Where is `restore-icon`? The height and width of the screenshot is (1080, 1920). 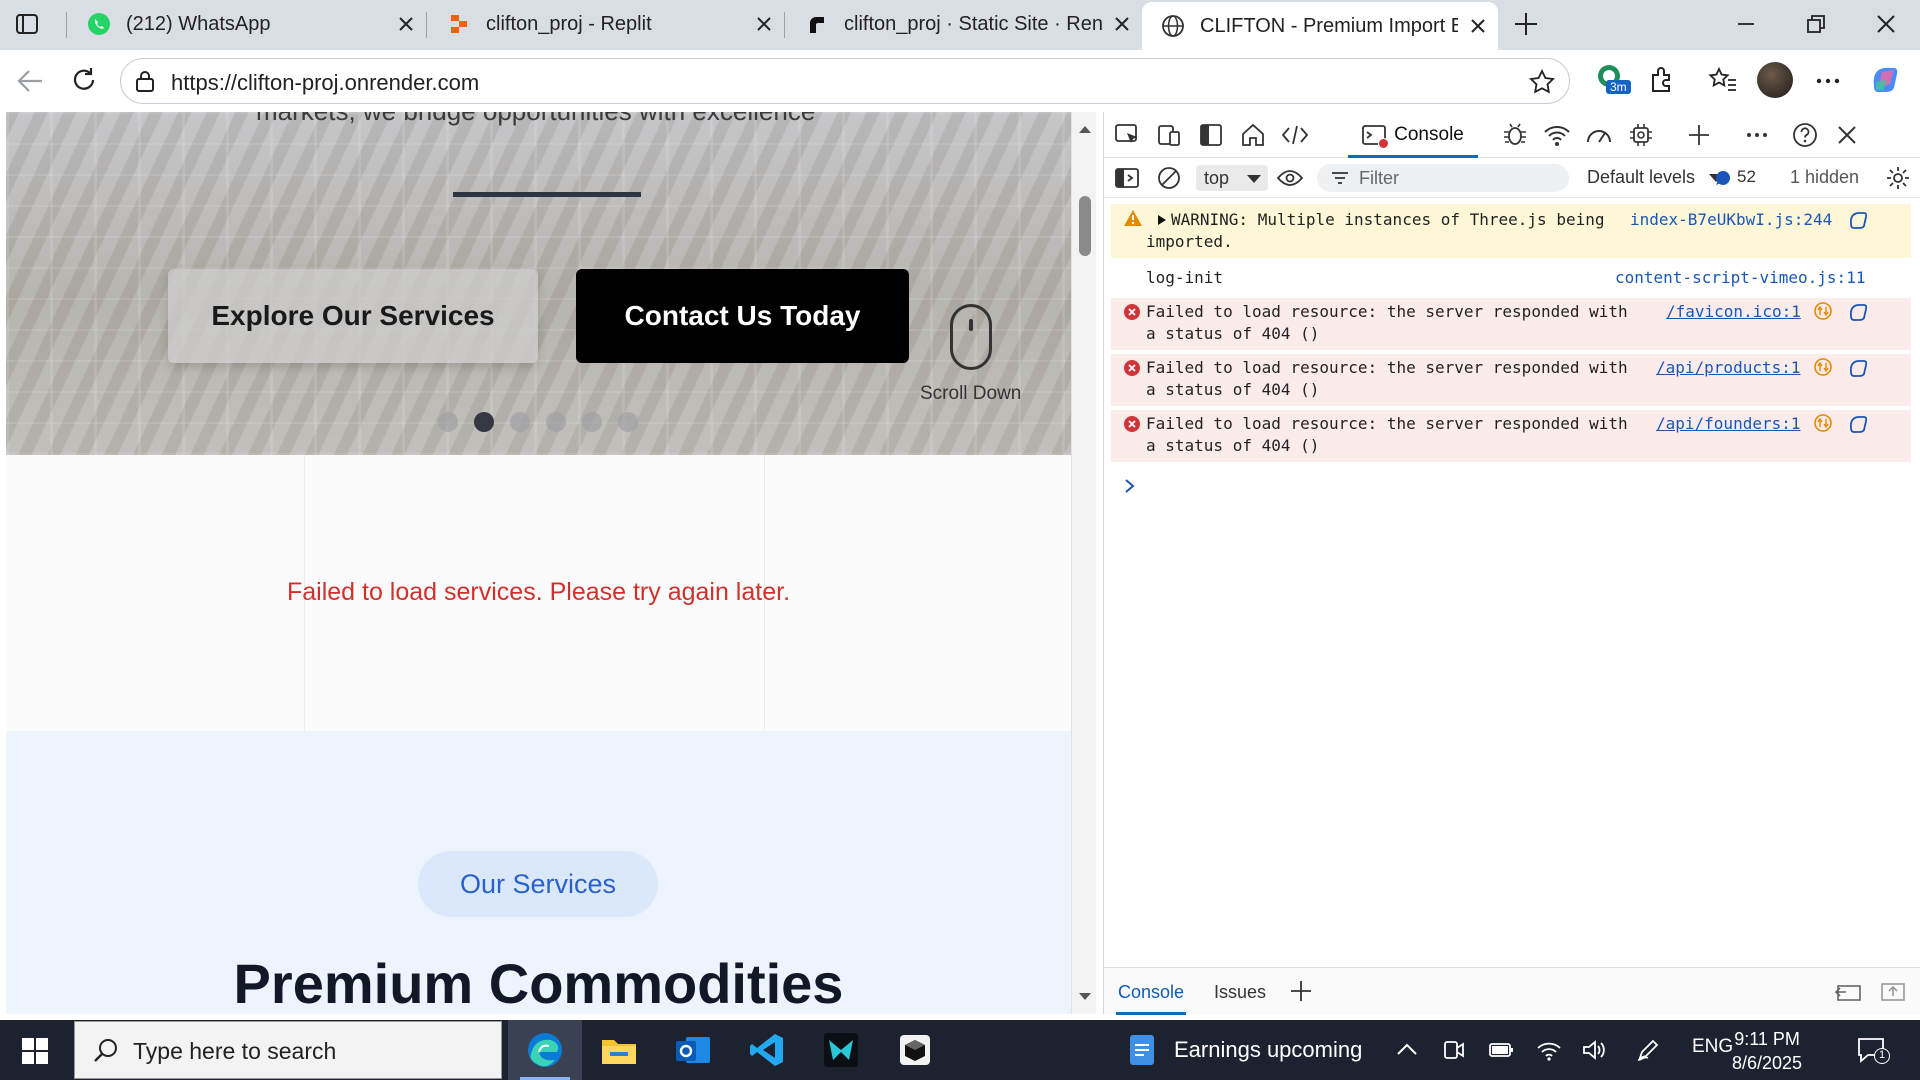
restore-icon is located at coordinates (1816, 24).